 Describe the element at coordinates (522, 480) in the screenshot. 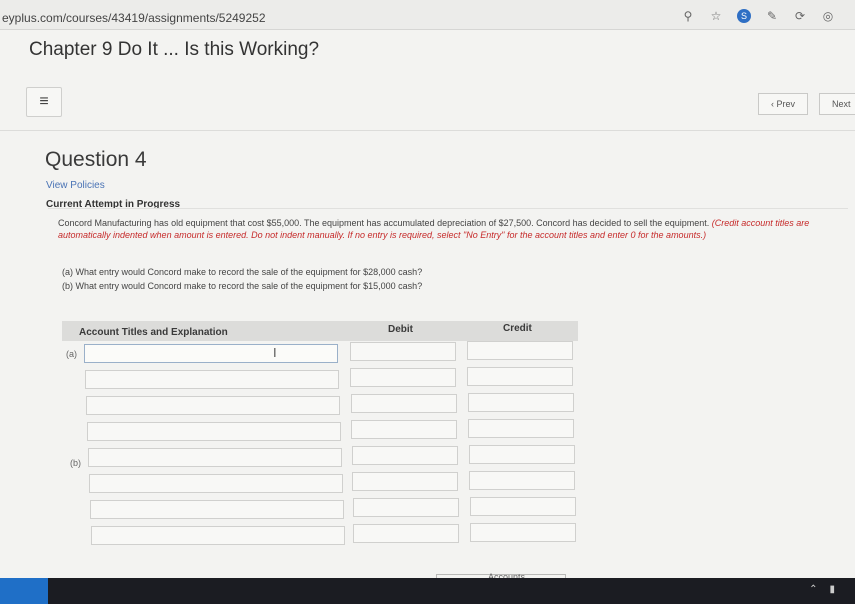

I see `credit-input-b2` at that location.